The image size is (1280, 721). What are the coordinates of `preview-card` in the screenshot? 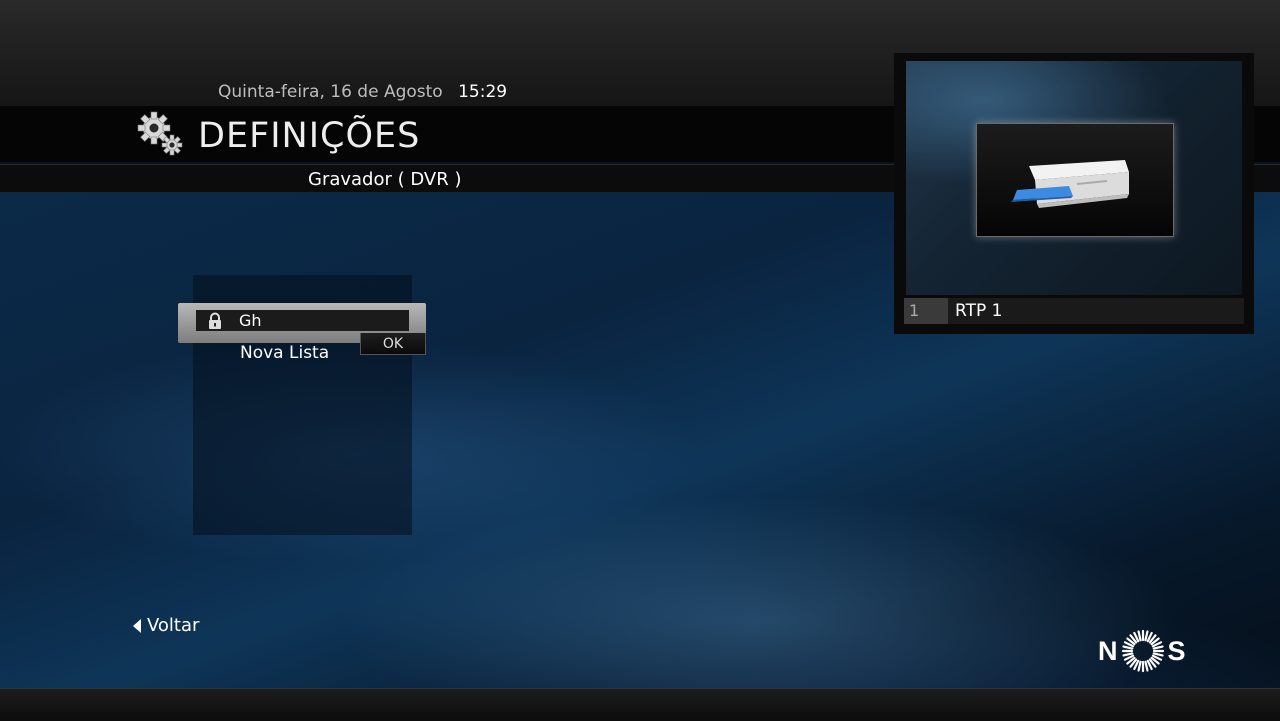 It's located at (1075, 180).